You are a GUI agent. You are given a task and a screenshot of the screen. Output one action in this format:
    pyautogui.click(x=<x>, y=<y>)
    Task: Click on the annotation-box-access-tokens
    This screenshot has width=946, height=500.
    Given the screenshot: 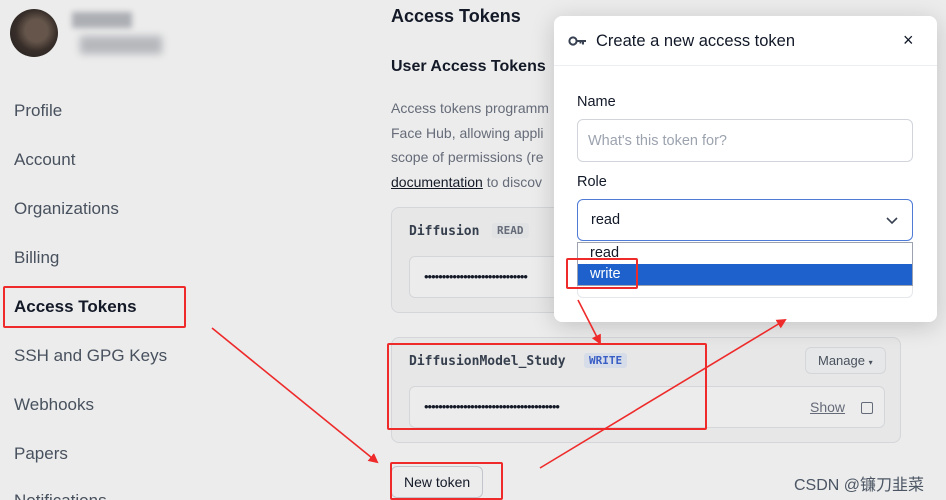 What is the action you would take?
    pyautogui.click(x=94, y=307)
    